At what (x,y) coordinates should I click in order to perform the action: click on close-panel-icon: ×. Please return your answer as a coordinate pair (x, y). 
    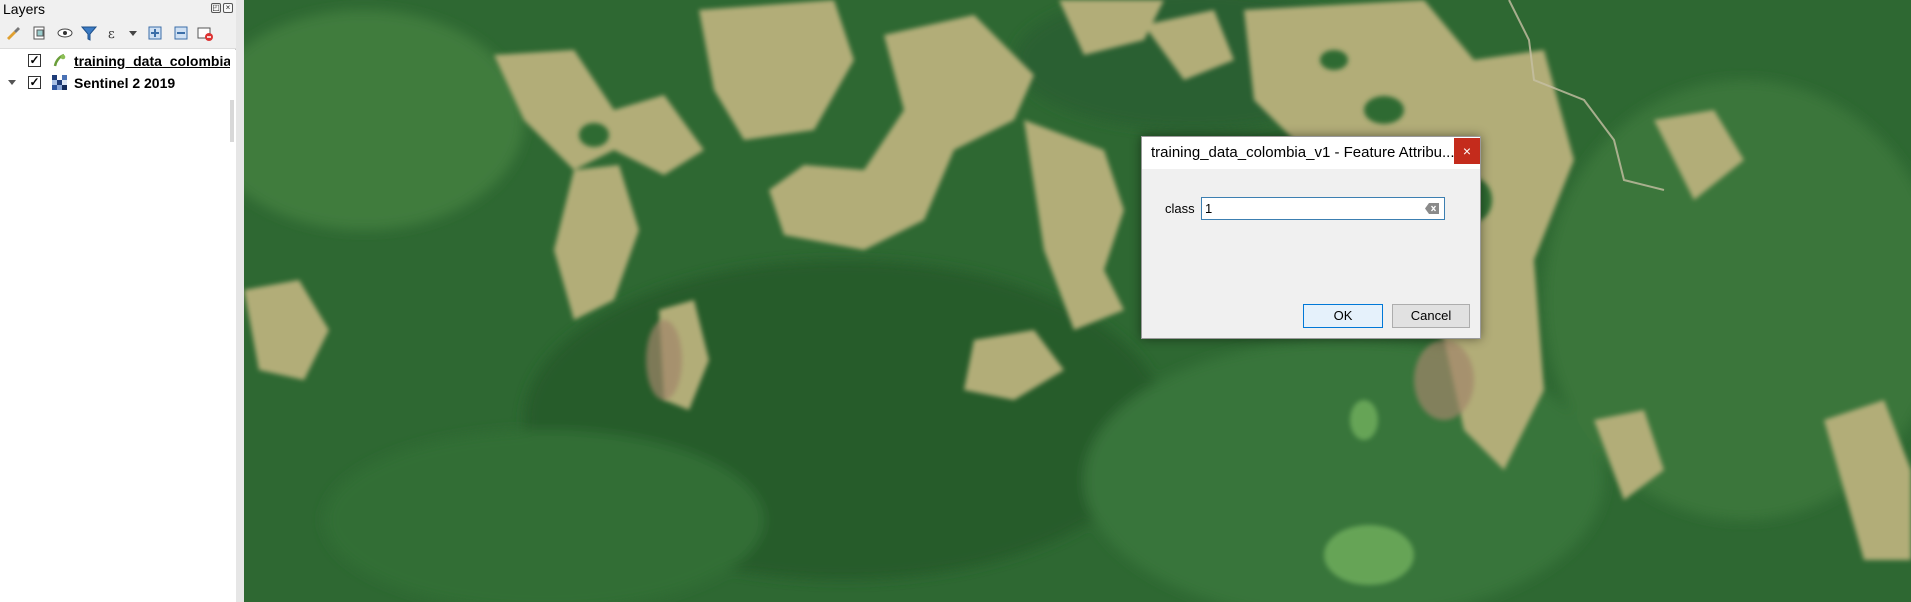
    Looking at the image, I should click on (228, 8).